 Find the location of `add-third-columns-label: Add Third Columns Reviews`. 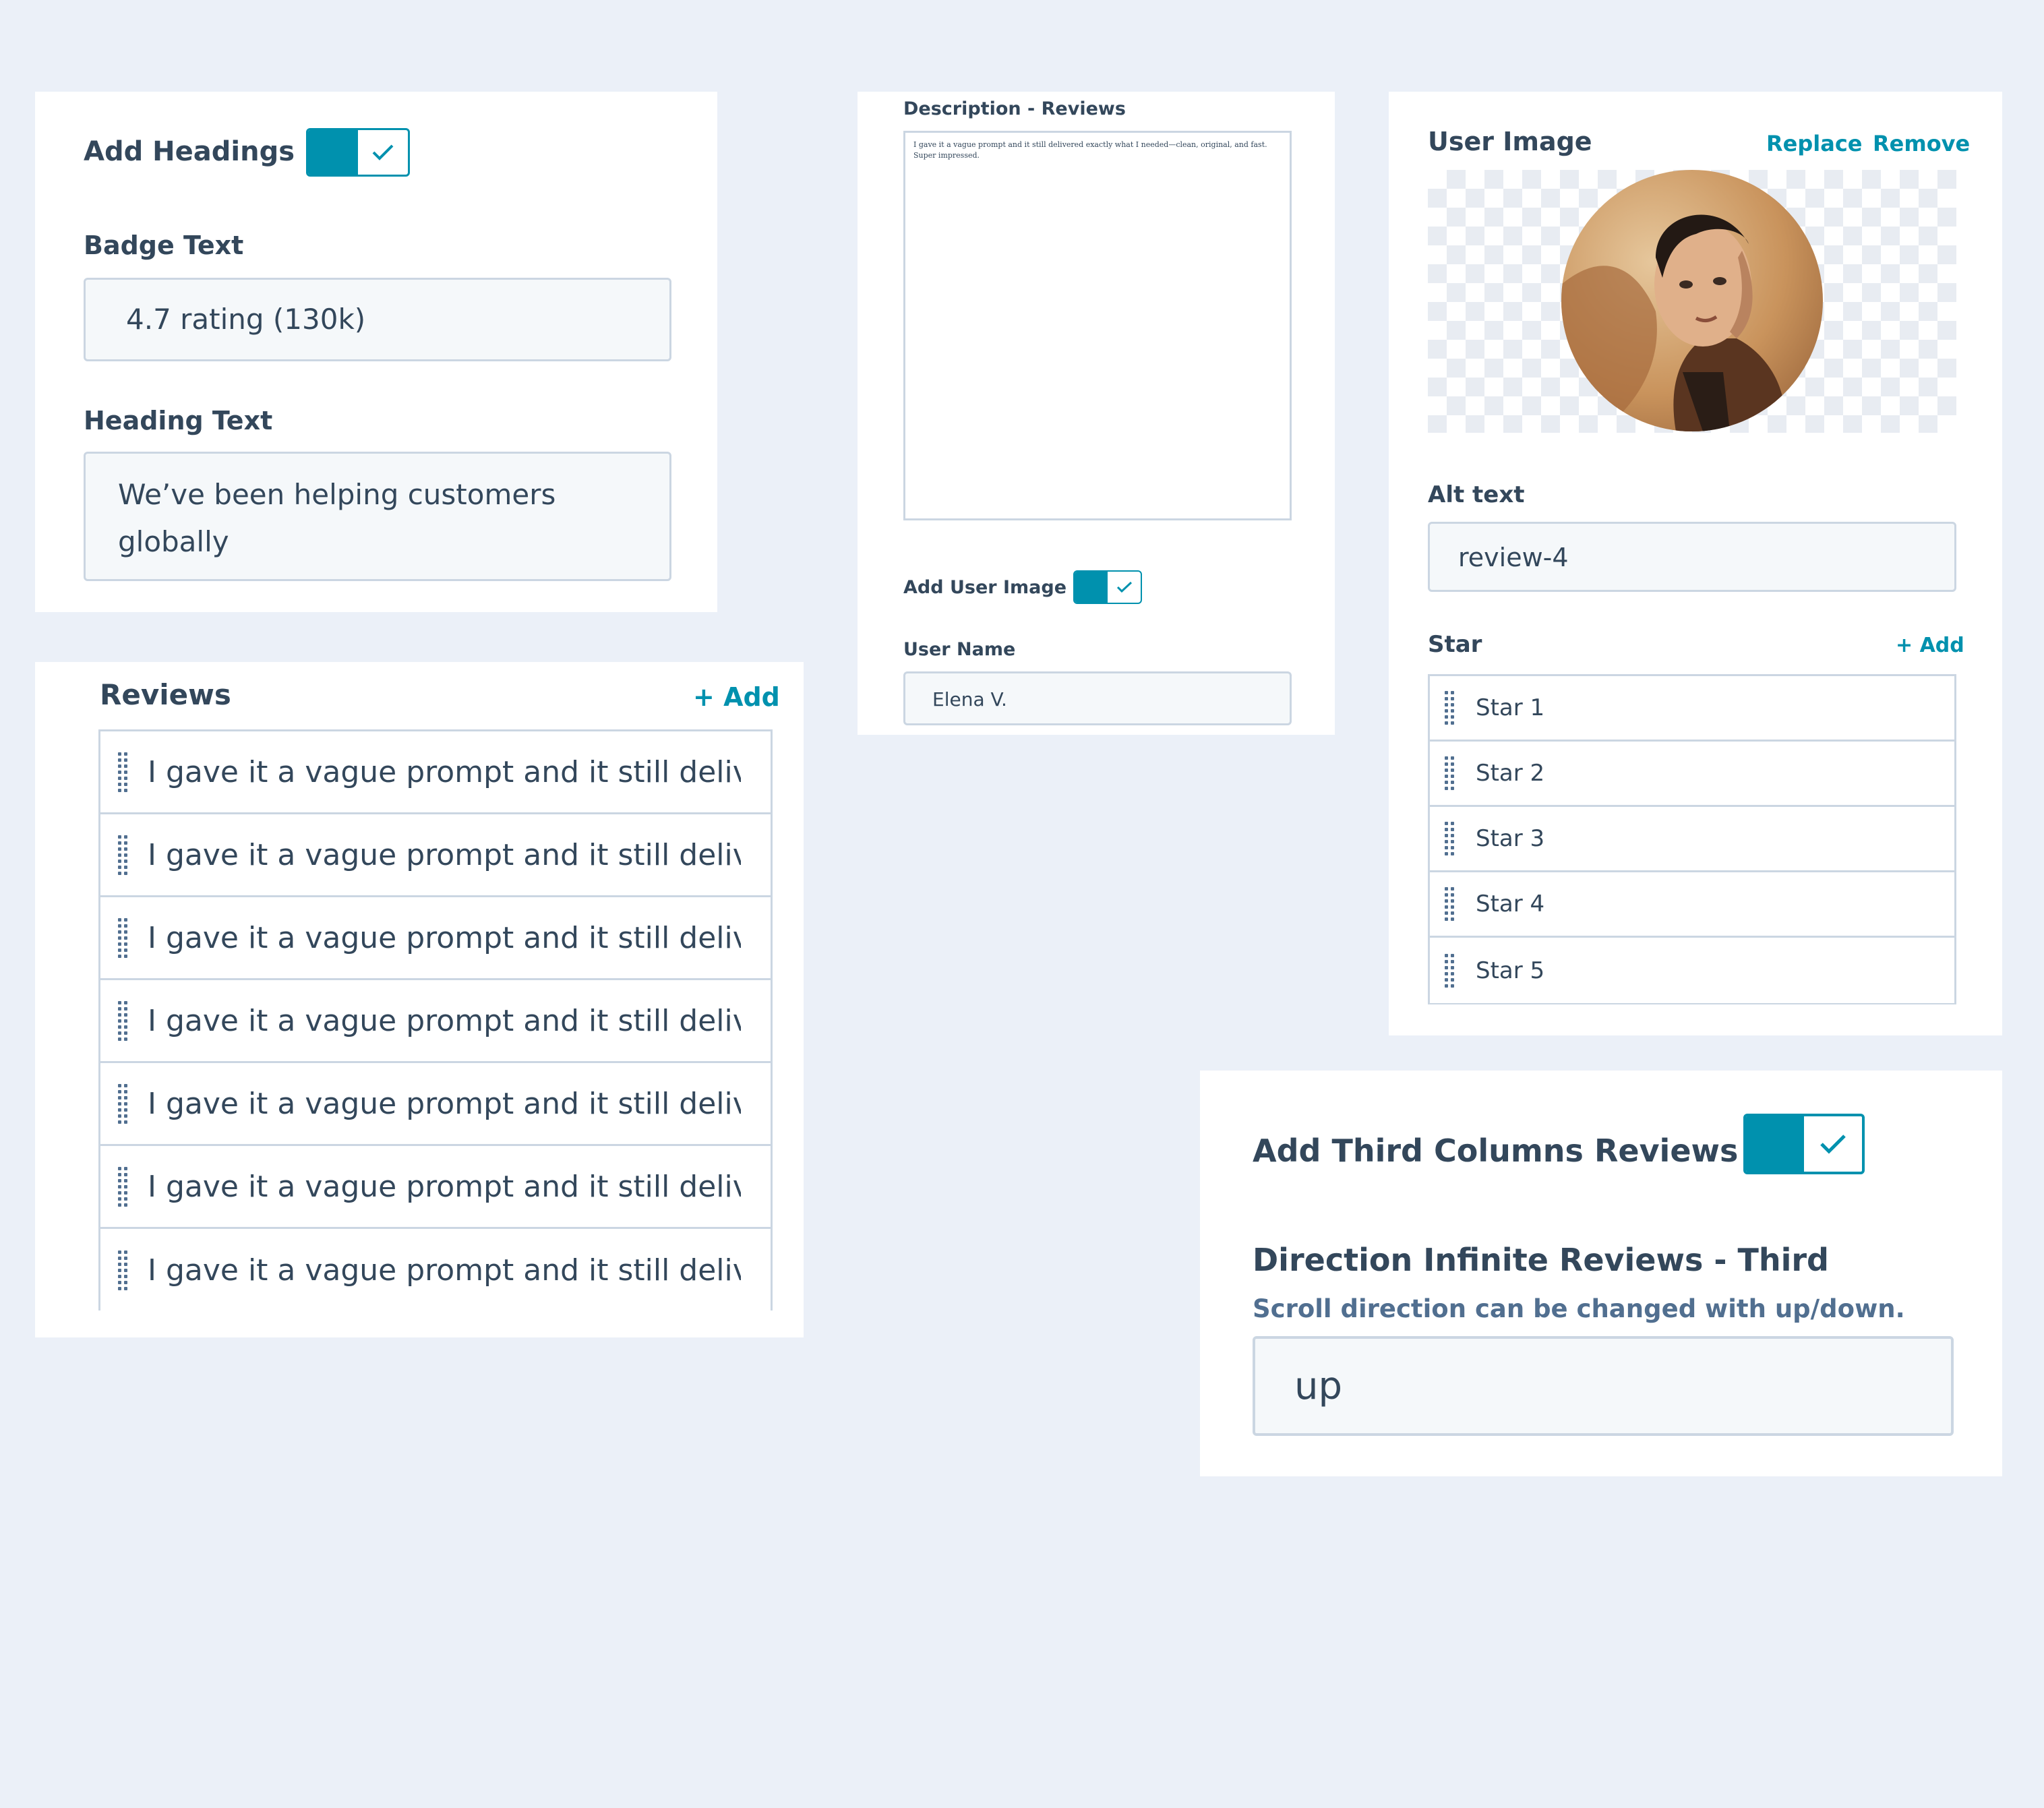

add-third-columns-label: Add Third Columns Reviews is located at coordinates (1496, 1151).